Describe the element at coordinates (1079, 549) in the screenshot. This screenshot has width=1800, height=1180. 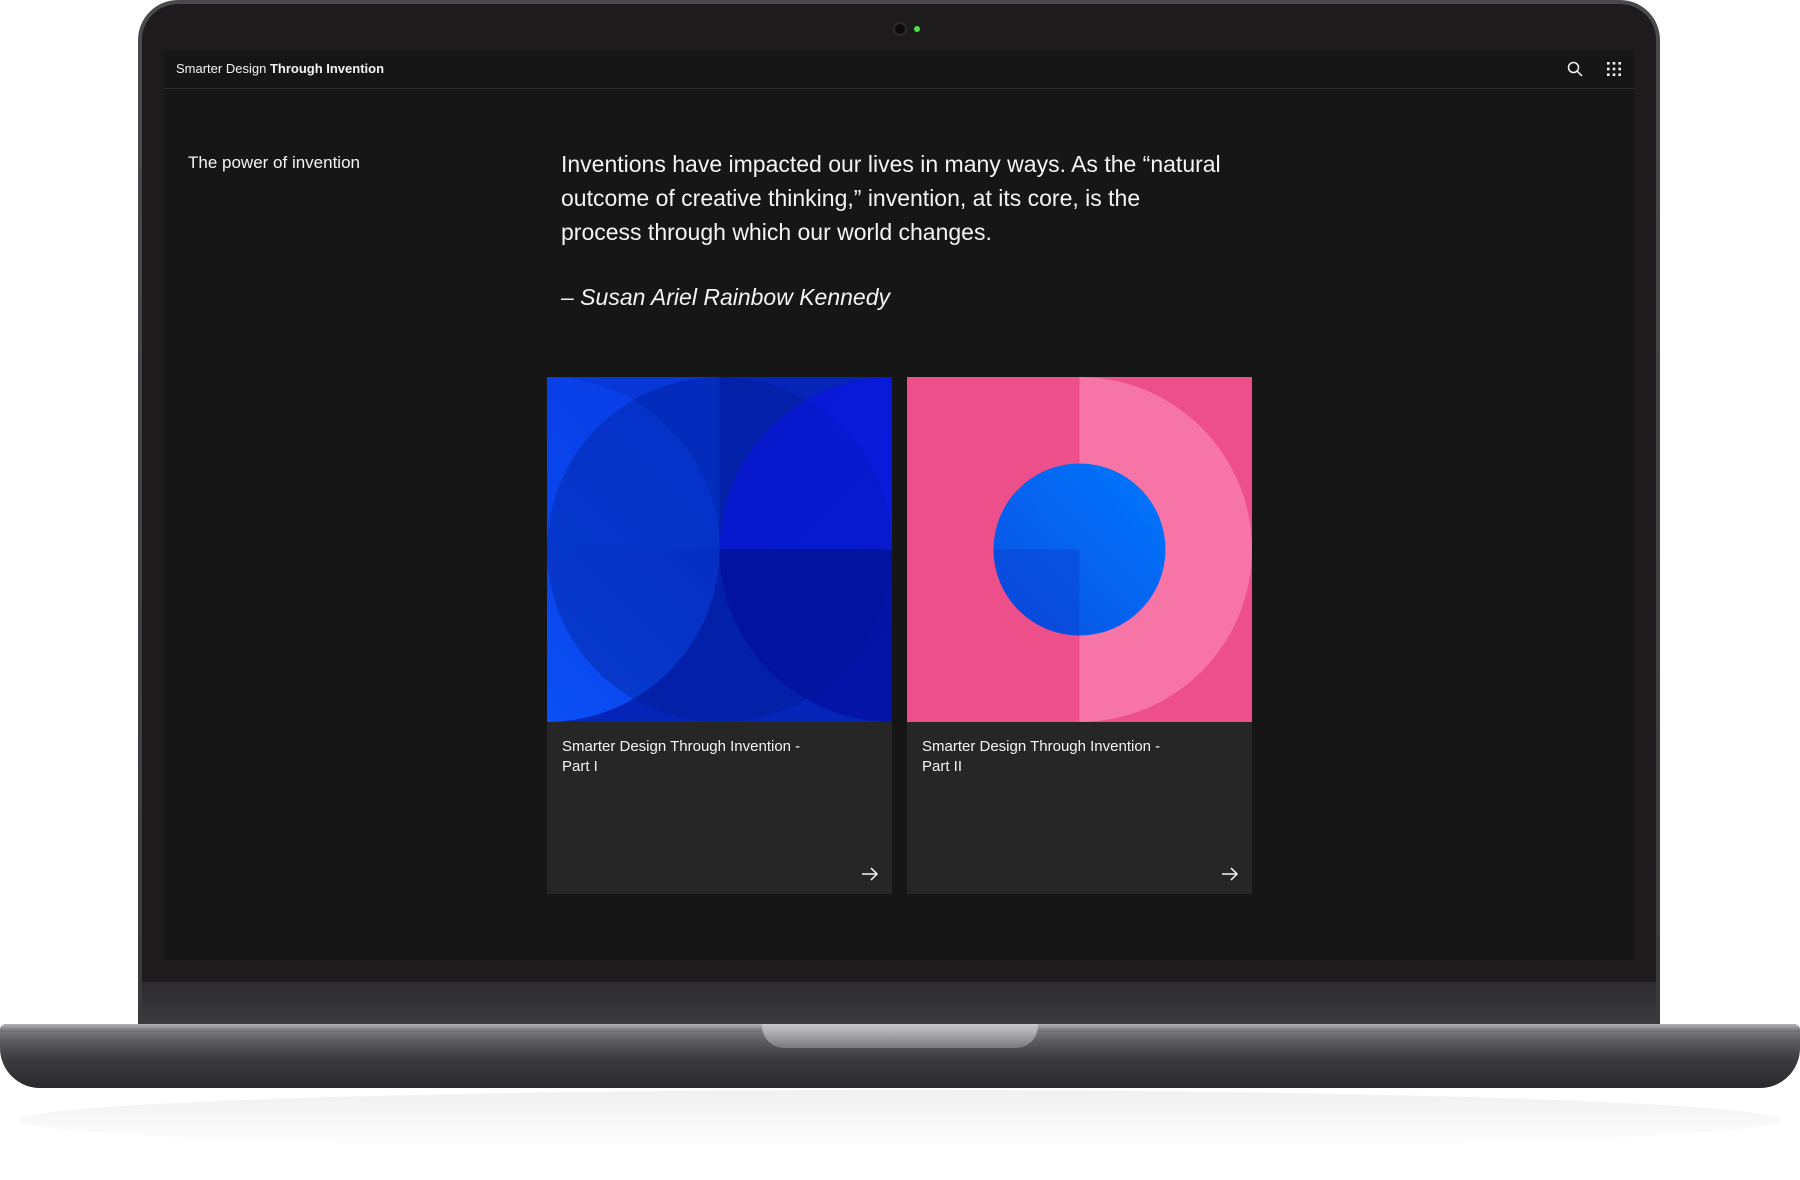
I see `pink-blue-circle-artwork` at that location.